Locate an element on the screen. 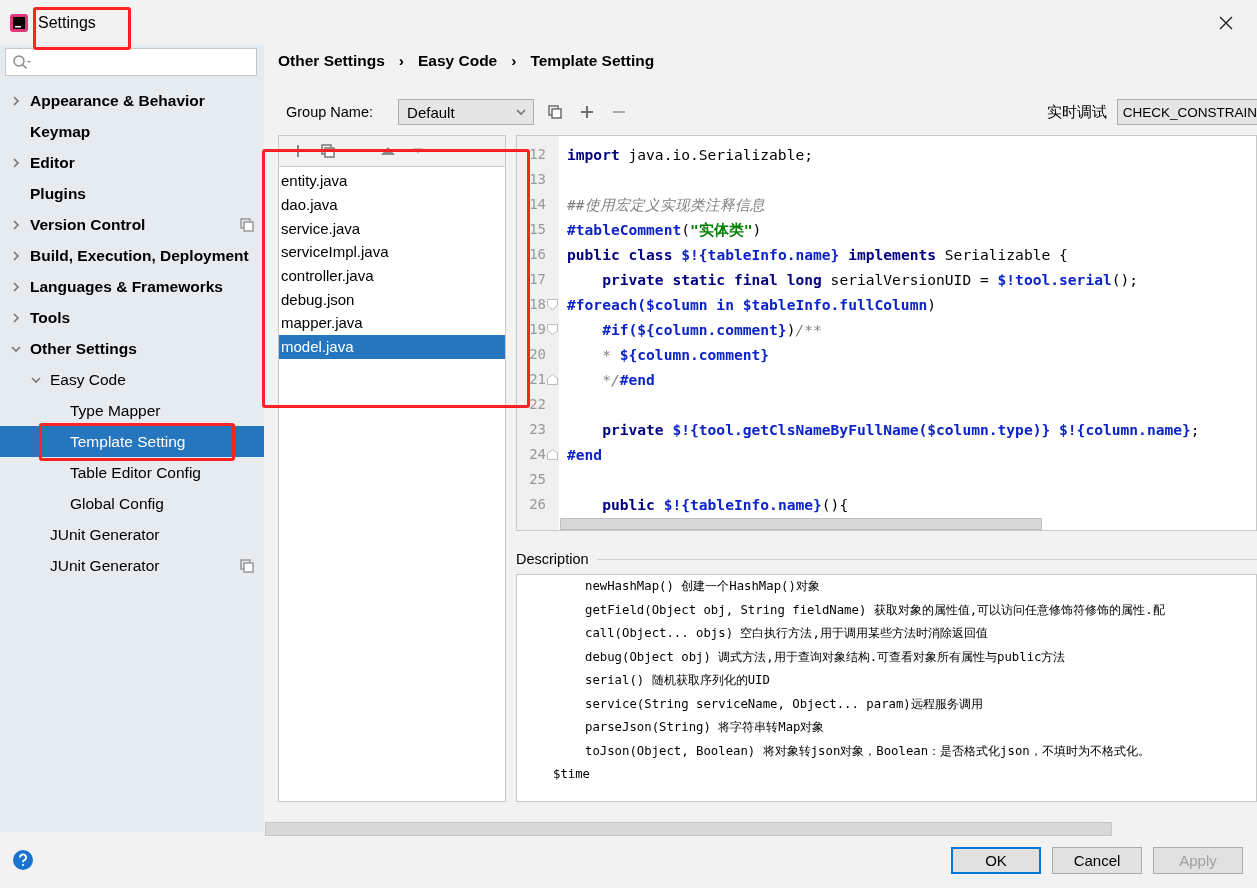 The width and height of the screenshot is (1257, 888). description-line: service(String serviceName, Object... param)远程服务调用 is located at coordinates (784, 704).